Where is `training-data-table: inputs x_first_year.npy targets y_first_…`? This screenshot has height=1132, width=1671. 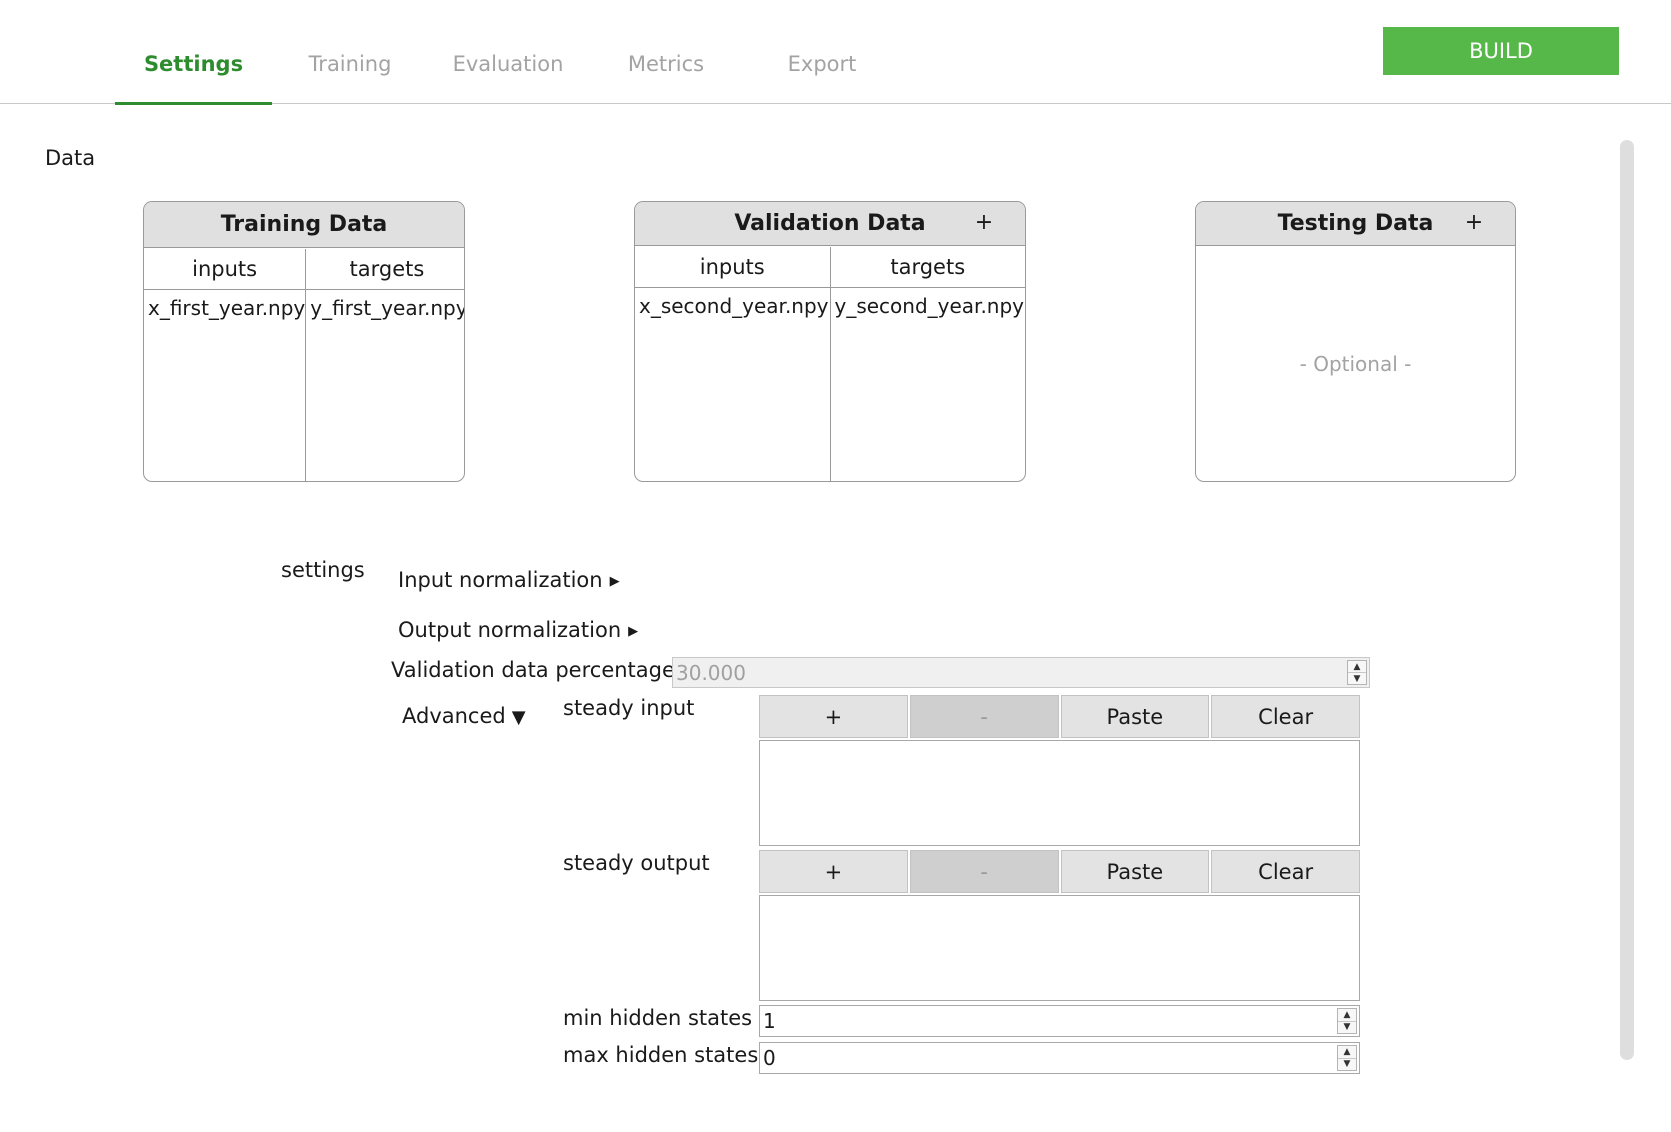
training-data-table: inputs x_first_year.npy targets y_first_… is located at coordinates (304, 365).